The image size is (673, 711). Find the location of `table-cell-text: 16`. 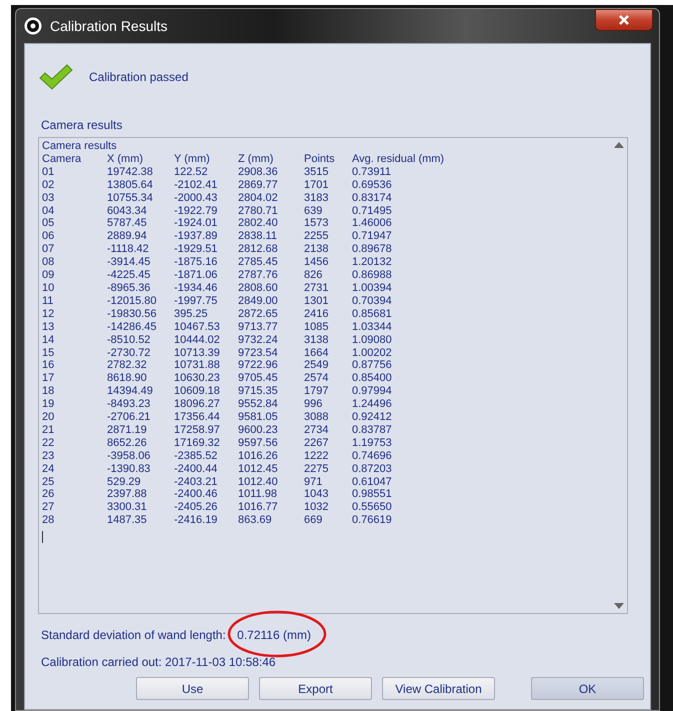

table-cell-text: 16 is located at coordinates (49, 365).